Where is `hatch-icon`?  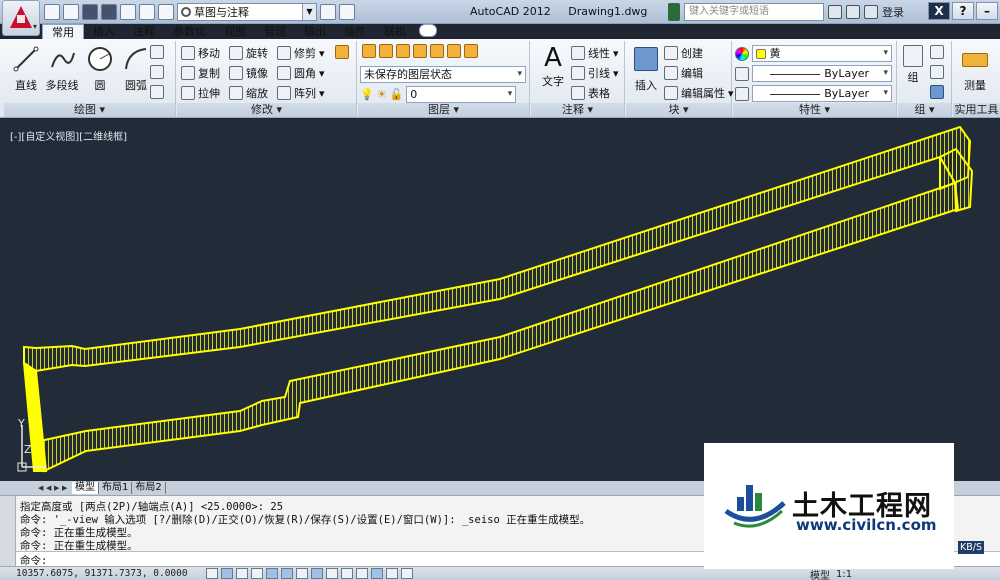
hatch-icon is located at coordinates (157, 92).